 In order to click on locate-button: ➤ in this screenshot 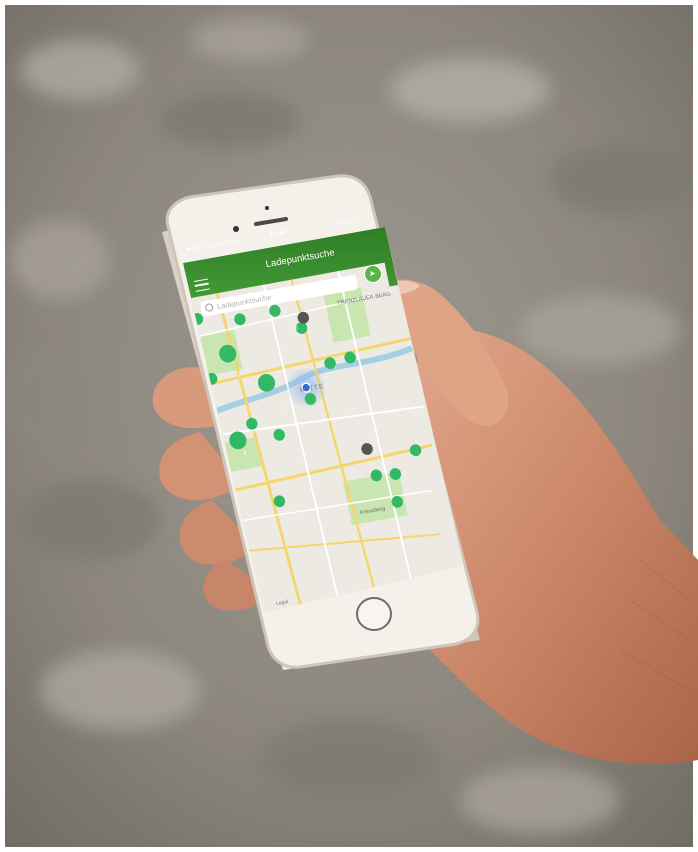, I will do `click(373, 274)`.